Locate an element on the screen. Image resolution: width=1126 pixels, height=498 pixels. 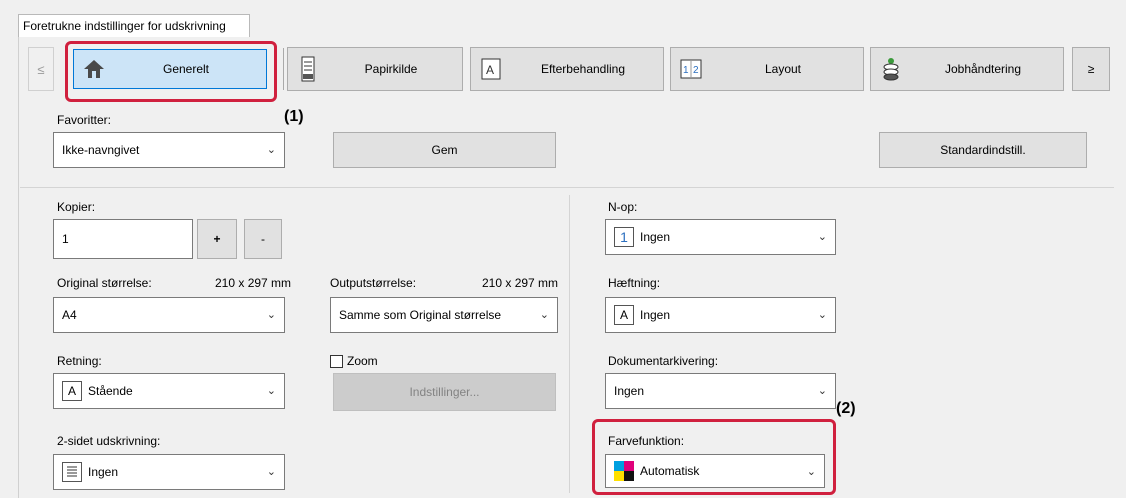
orientation-label: Retning: is located at coordinates (79, 361).